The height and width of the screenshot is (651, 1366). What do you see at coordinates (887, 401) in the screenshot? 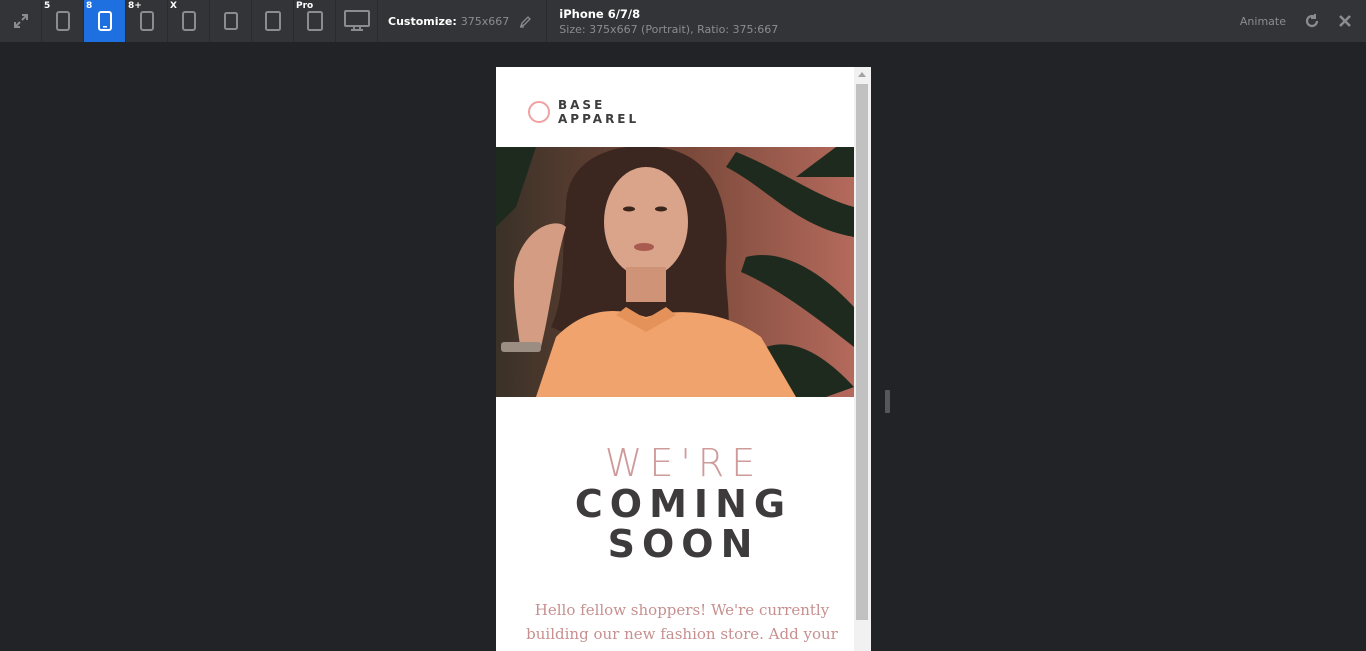
I see `viewport-resize-handle` at bounding box center [887, 401].